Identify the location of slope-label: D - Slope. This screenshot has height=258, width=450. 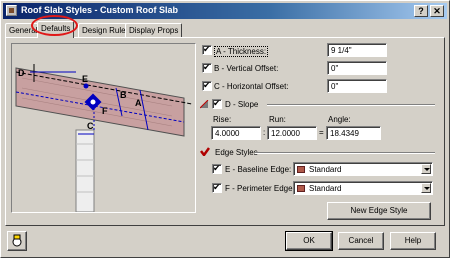
(242, 104).